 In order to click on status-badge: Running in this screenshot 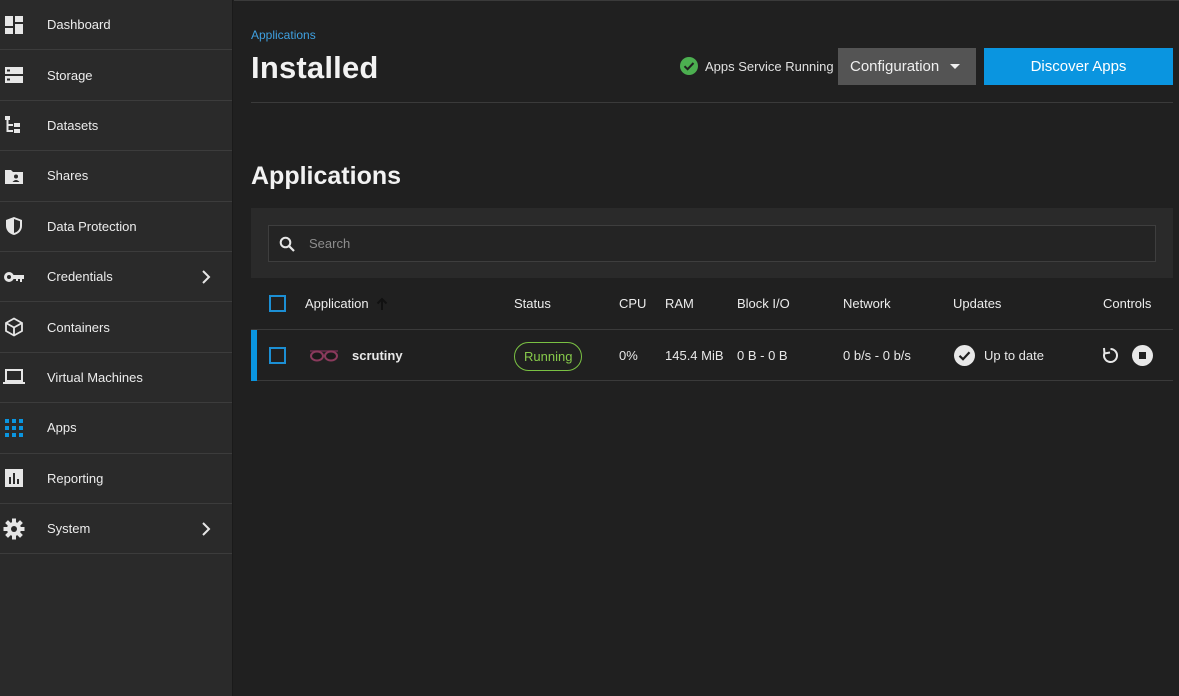, I will do `click(548, 356)`.